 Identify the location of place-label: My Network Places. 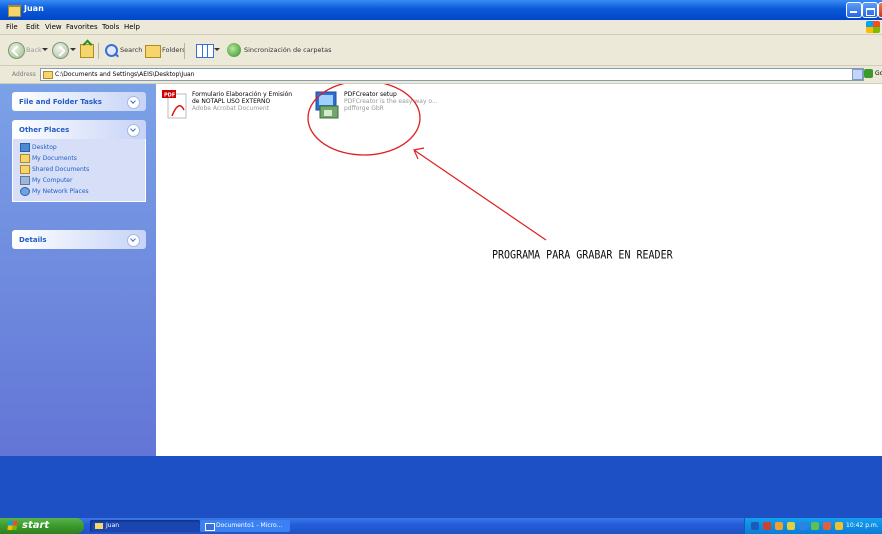
(60, 191).